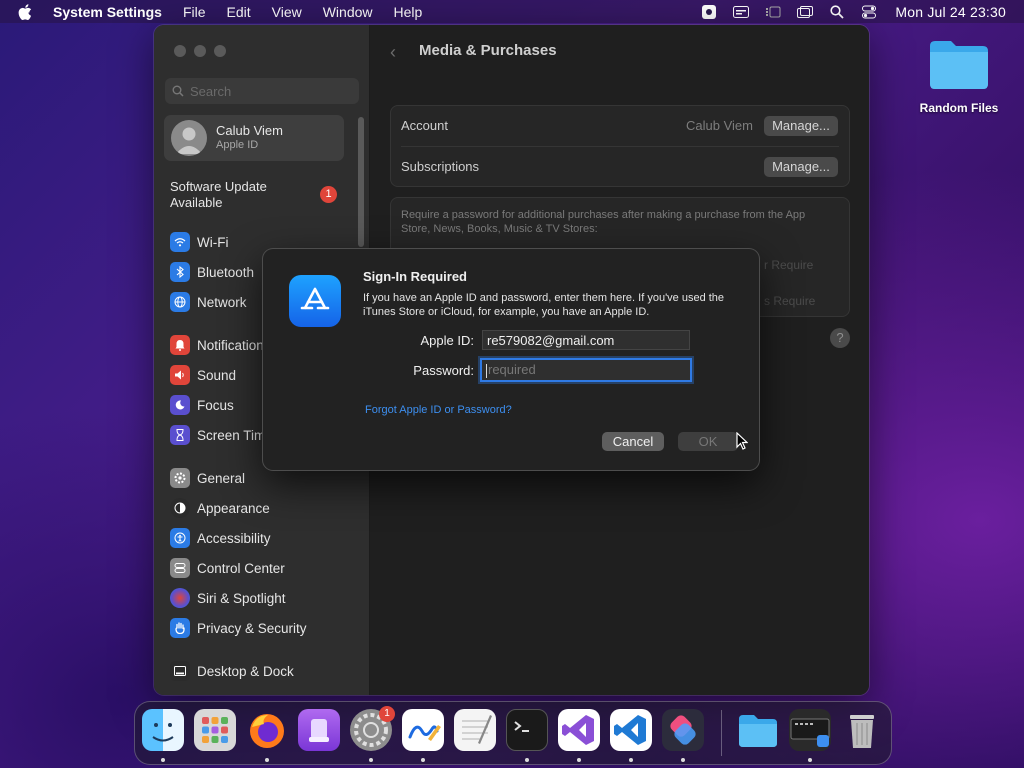 The image size is (1024, 768). What do you see at coordinates (443, 370) in the screenshot?
I see `password-label: Password:` at bounding box center [443, 370].